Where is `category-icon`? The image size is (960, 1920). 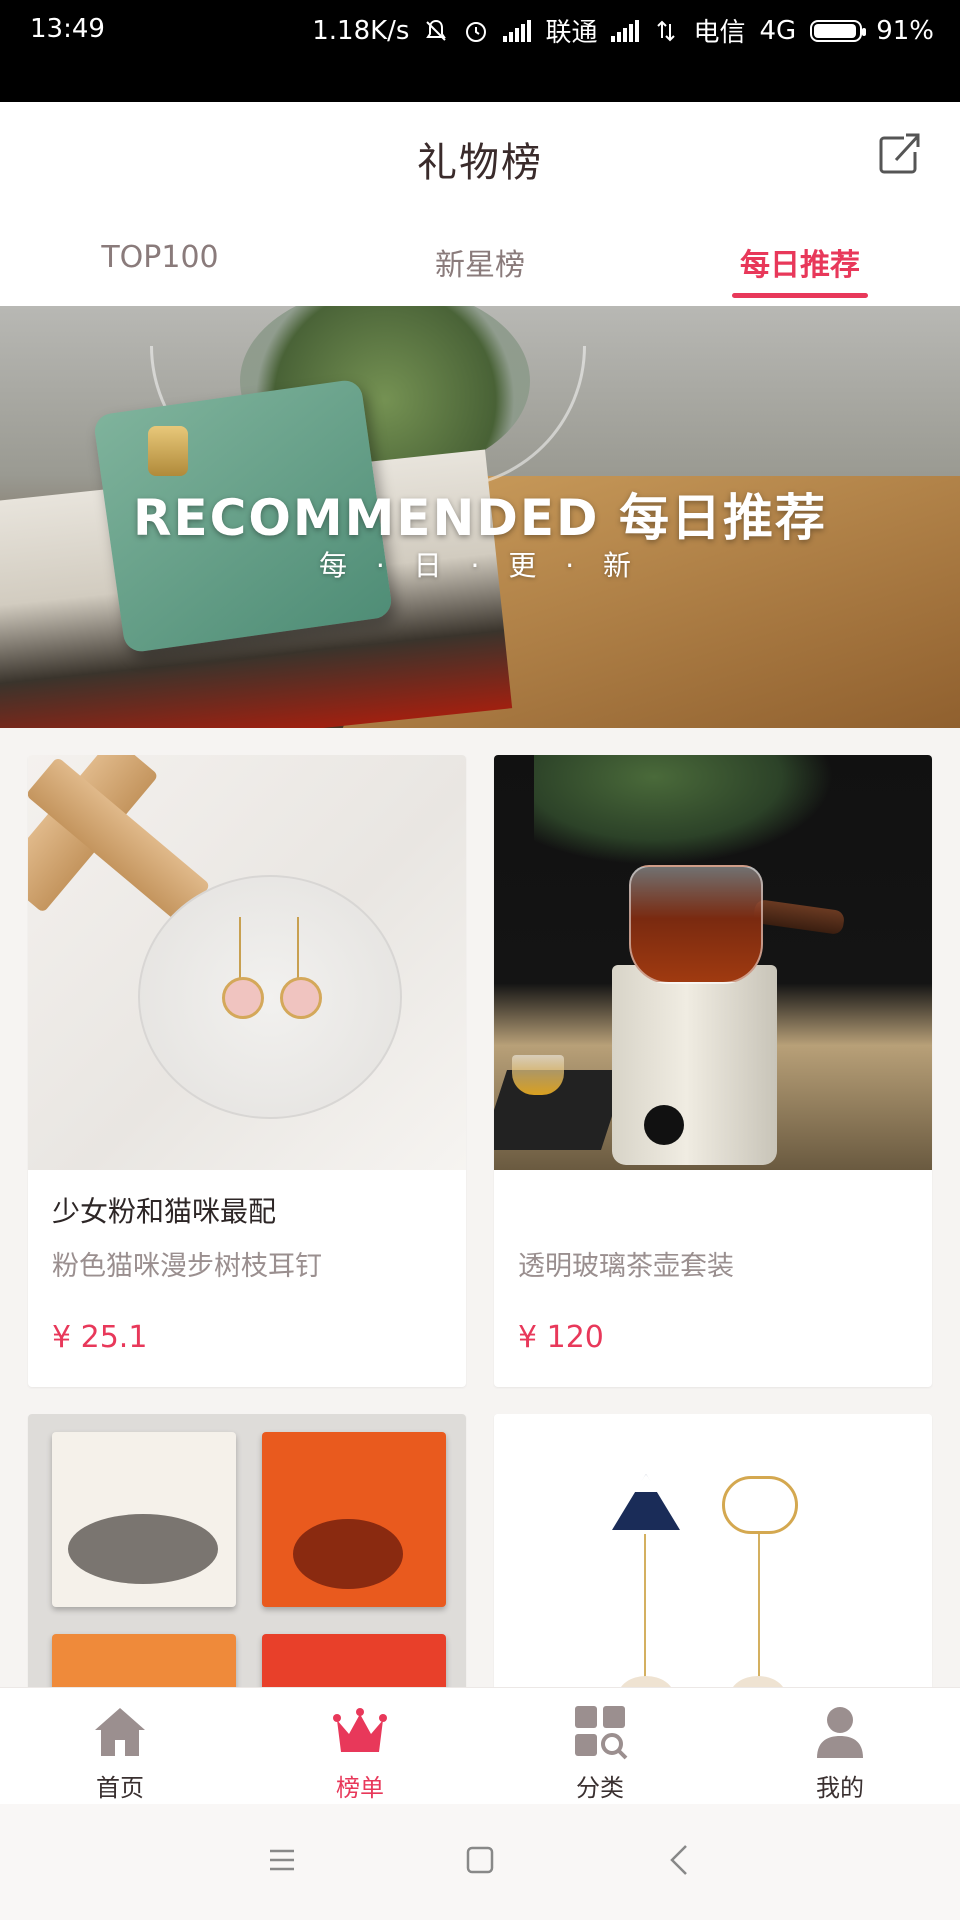
category-icon is located at coordinates (601, 1733).